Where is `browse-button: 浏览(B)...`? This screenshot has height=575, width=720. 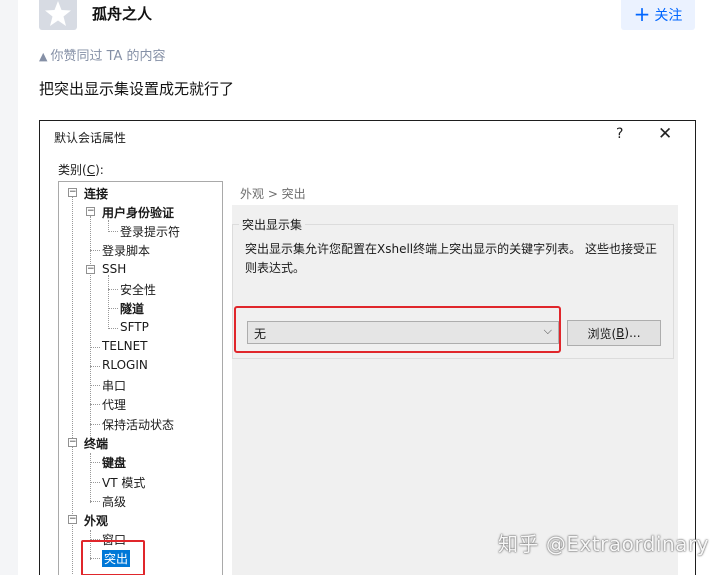 browse-button: 浏览(B)... is located at coordinates (614, 333).